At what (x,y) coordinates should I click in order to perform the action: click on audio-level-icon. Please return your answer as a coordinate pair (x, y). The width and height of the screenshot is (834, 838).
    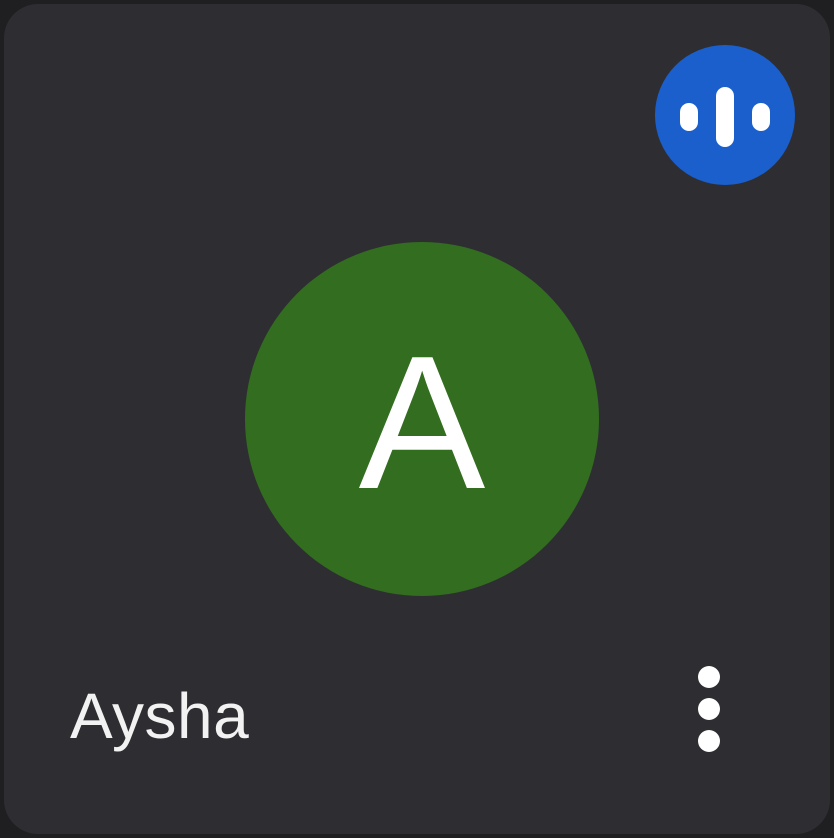
    Looking at the image, I should click on (725, 117).